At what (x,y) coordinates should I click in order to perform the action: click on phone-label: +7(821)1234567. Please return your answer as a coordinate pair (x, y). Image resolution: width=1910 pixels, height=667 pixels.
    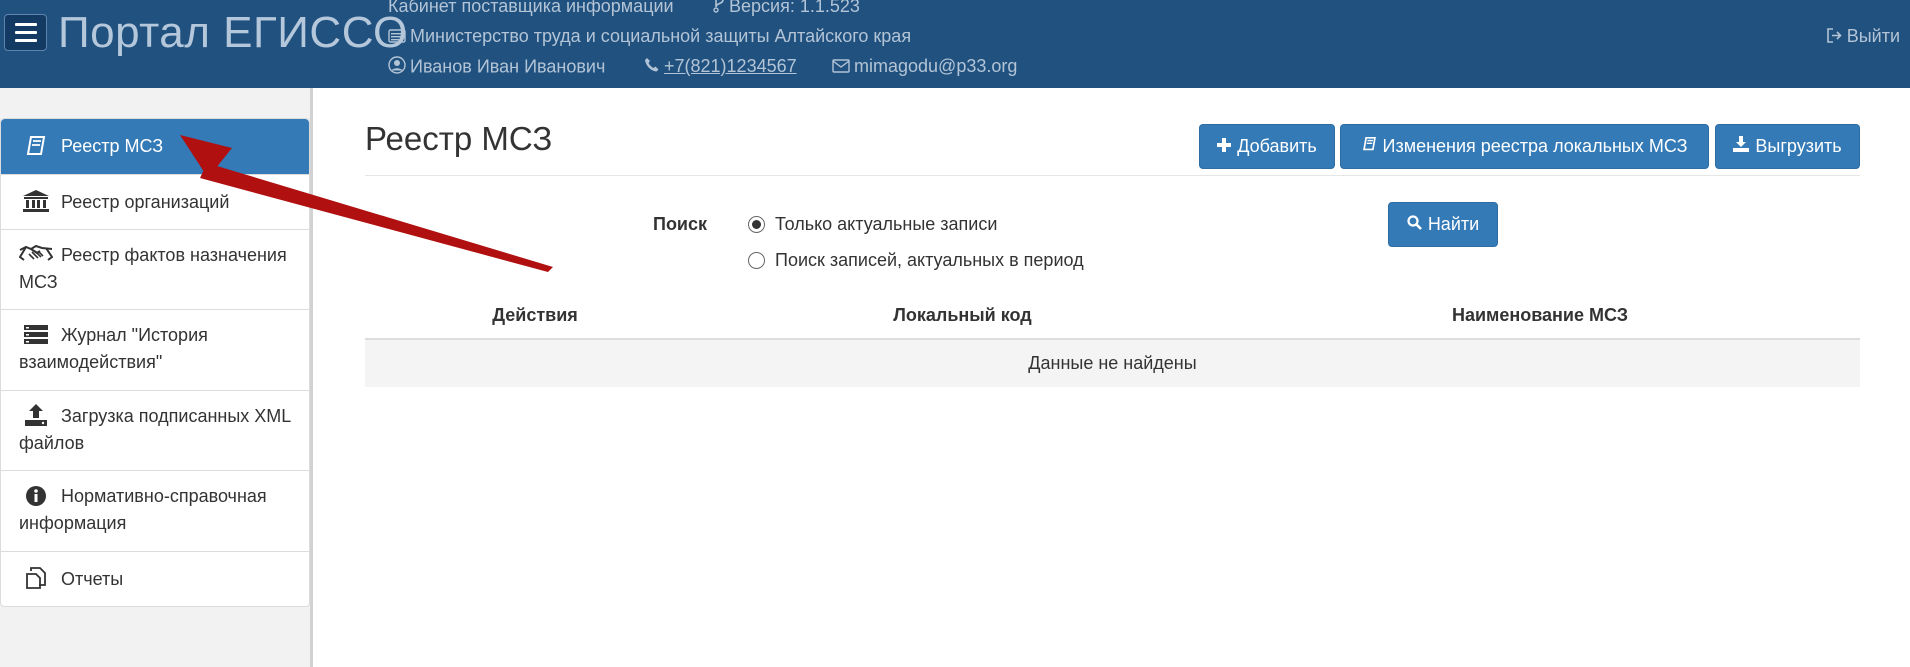
    Looking at the image, I should click on (720, 67).